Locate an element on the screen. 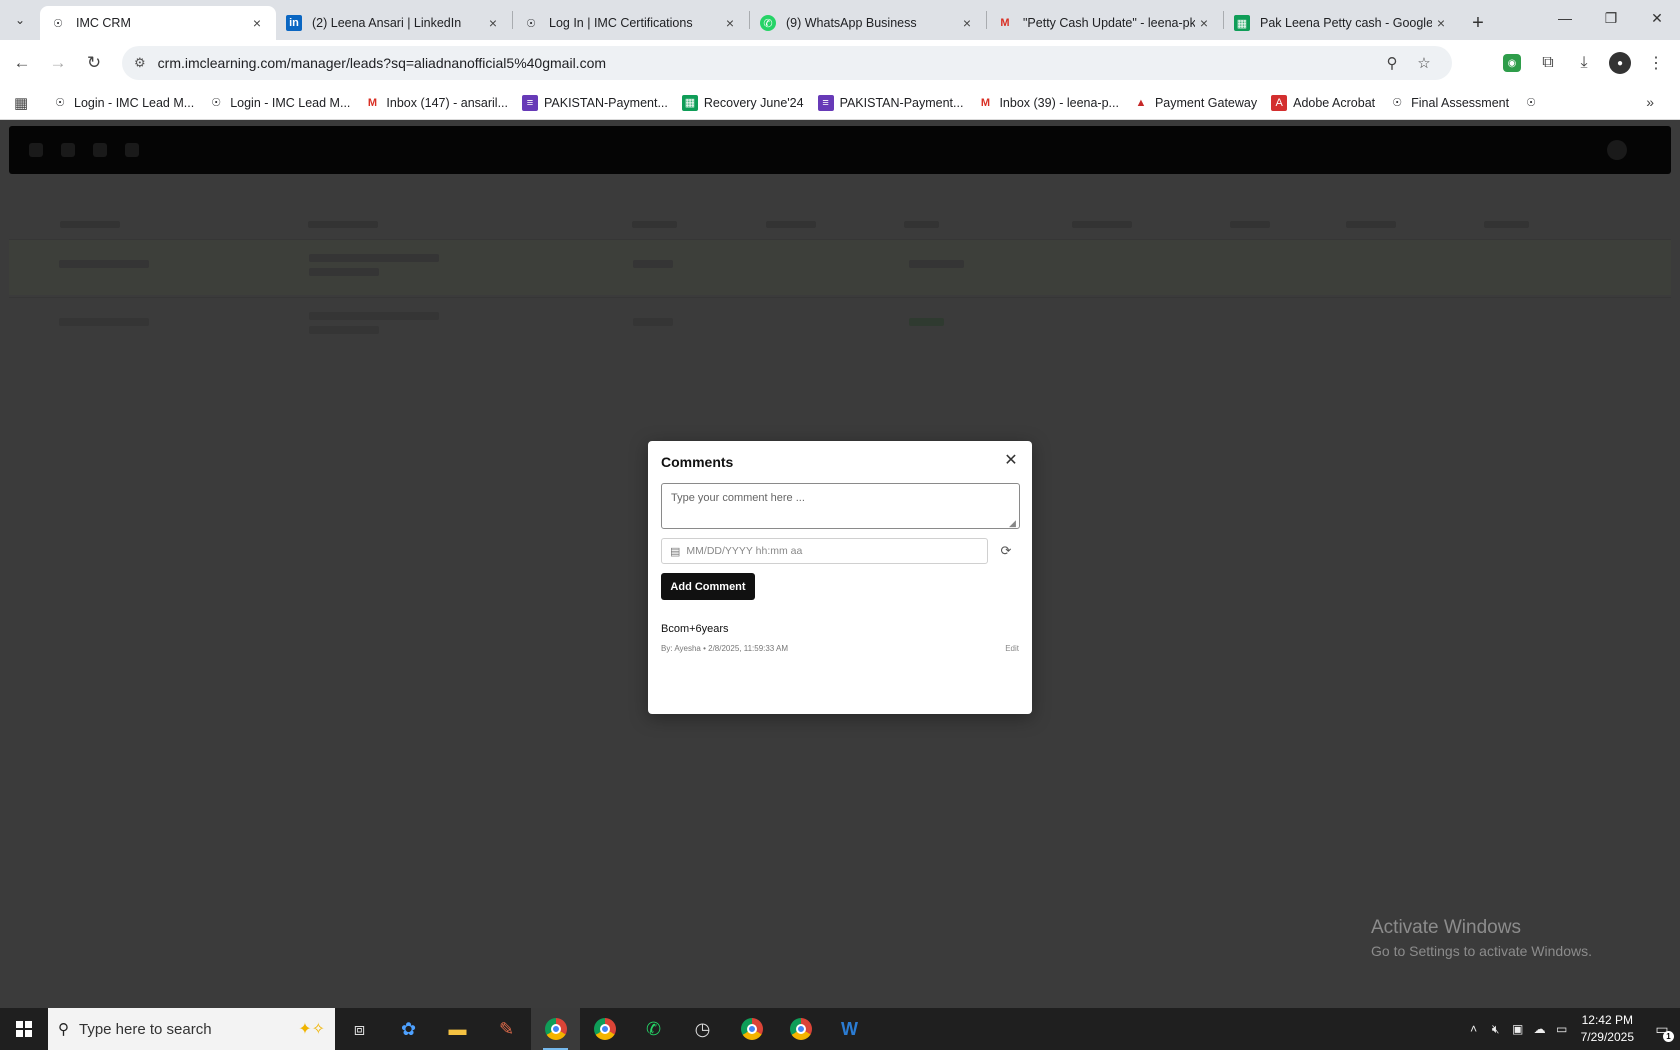 The width and height of the screenshot is (1680, 1050). search-icon: ⚲ is located at coordinates (63, 1029).